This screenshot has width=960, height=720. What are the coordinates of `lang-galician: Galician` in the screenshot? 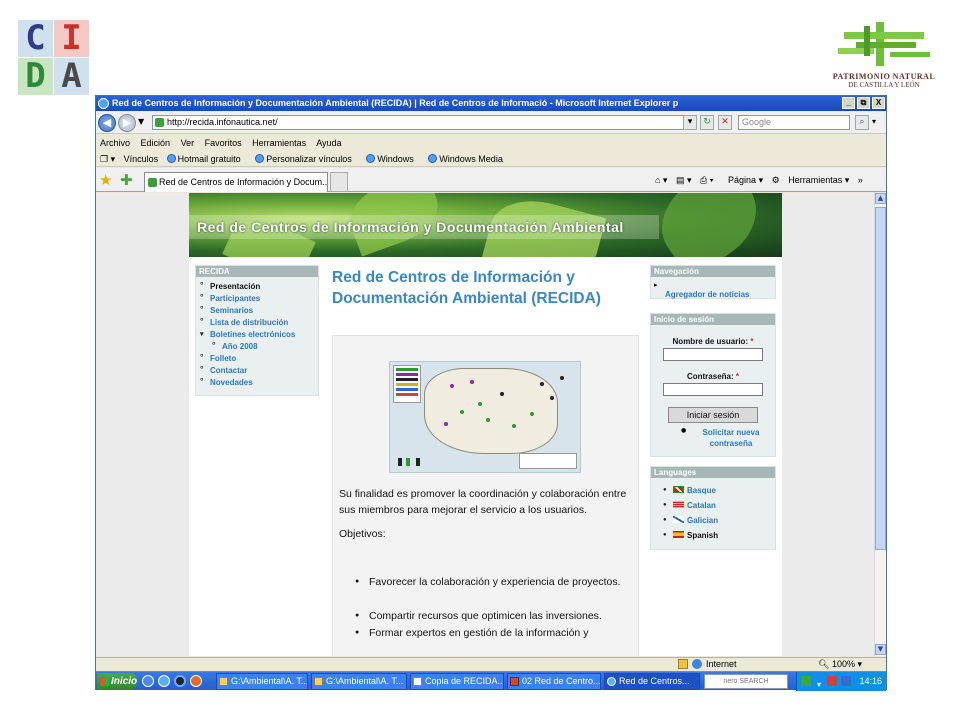 It's located at (719, 520).